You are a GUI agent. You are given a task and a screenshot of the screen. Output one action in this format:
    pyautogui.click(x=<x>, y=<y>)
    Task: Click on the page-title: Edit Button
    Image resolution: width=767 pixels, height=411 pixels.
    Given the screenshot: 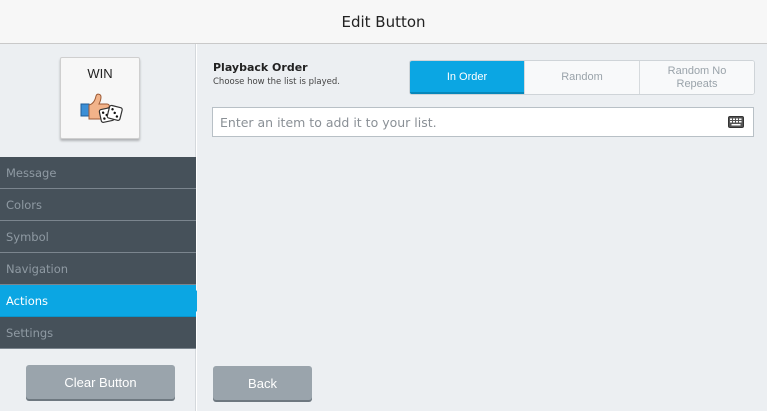 What is the action you would take?
    pyautogui.click(x=383, y=21)
    